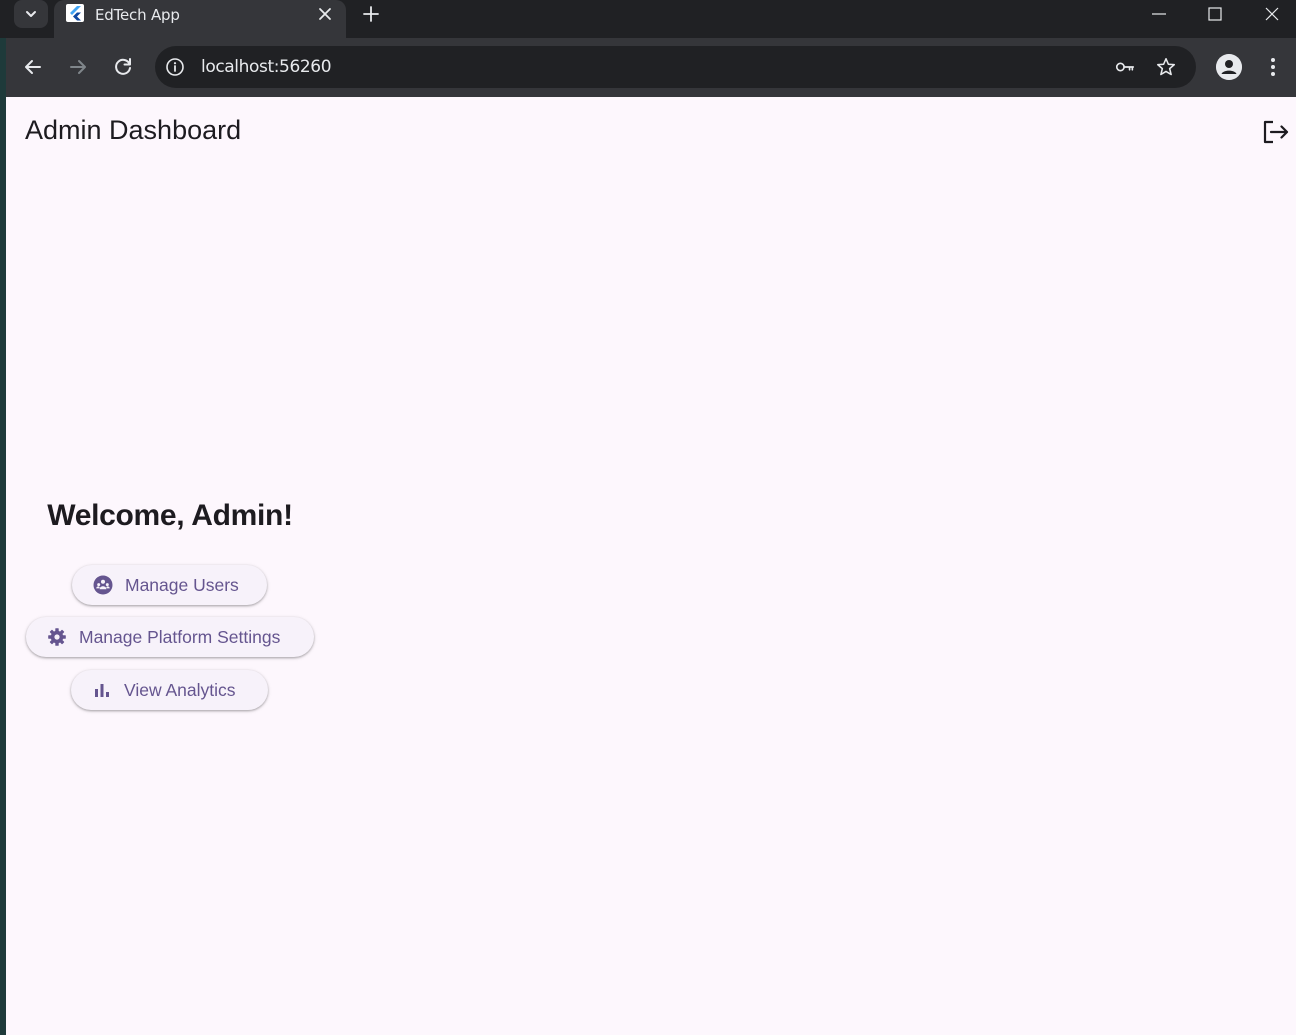 The image size is (1296, 1035). I want to click on profile-avatar, so click(1229, 67).